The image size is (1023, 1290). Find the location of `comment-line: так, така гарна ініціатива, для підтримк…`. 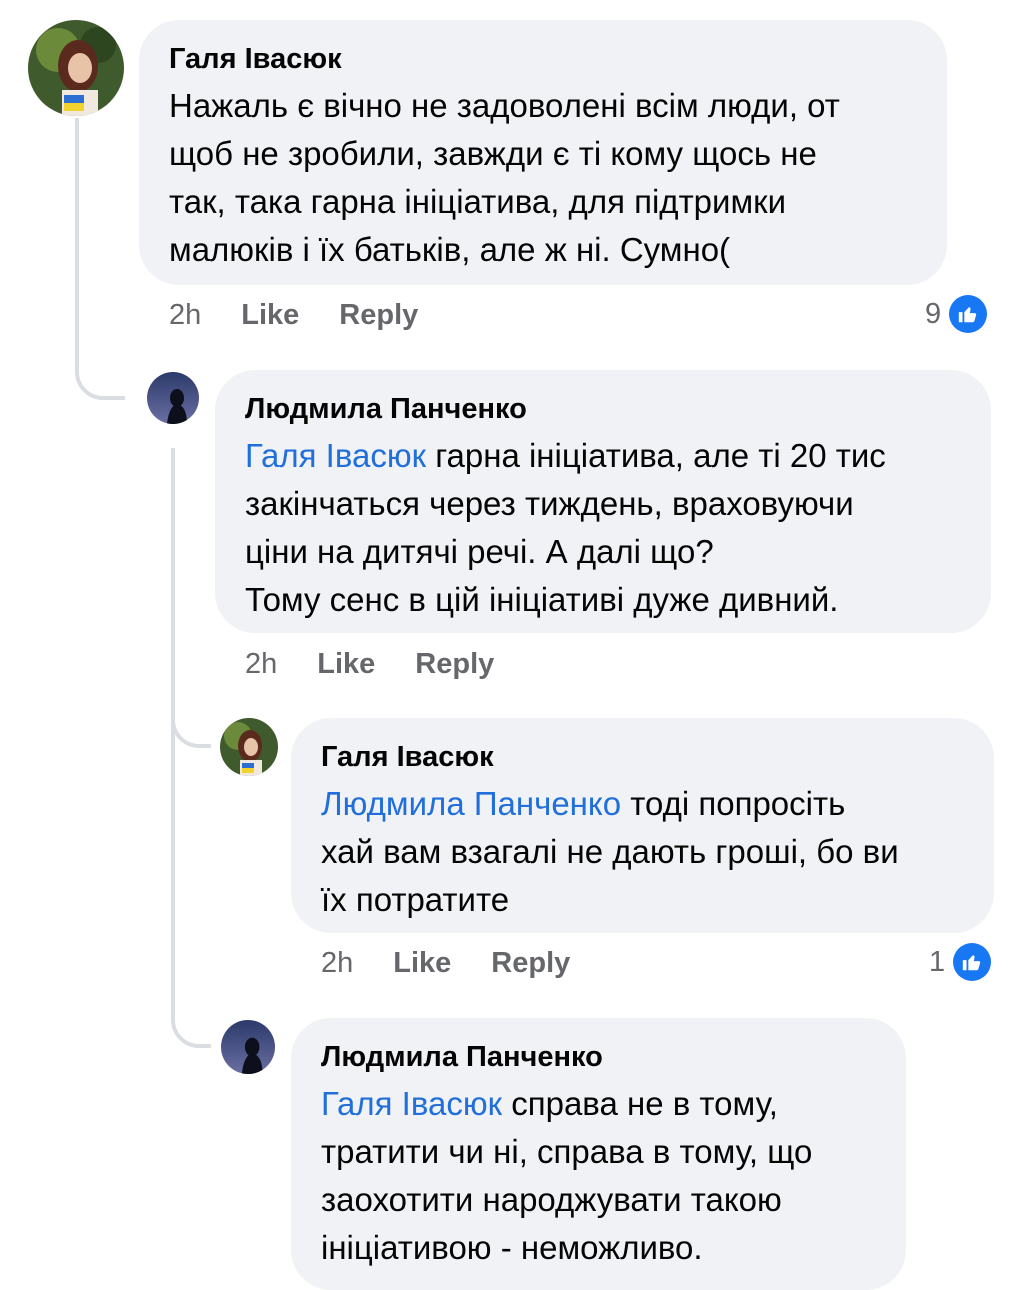

comment-line: так, така гарна ініціатива, для підтримк… is located at coordinates (478, 201).